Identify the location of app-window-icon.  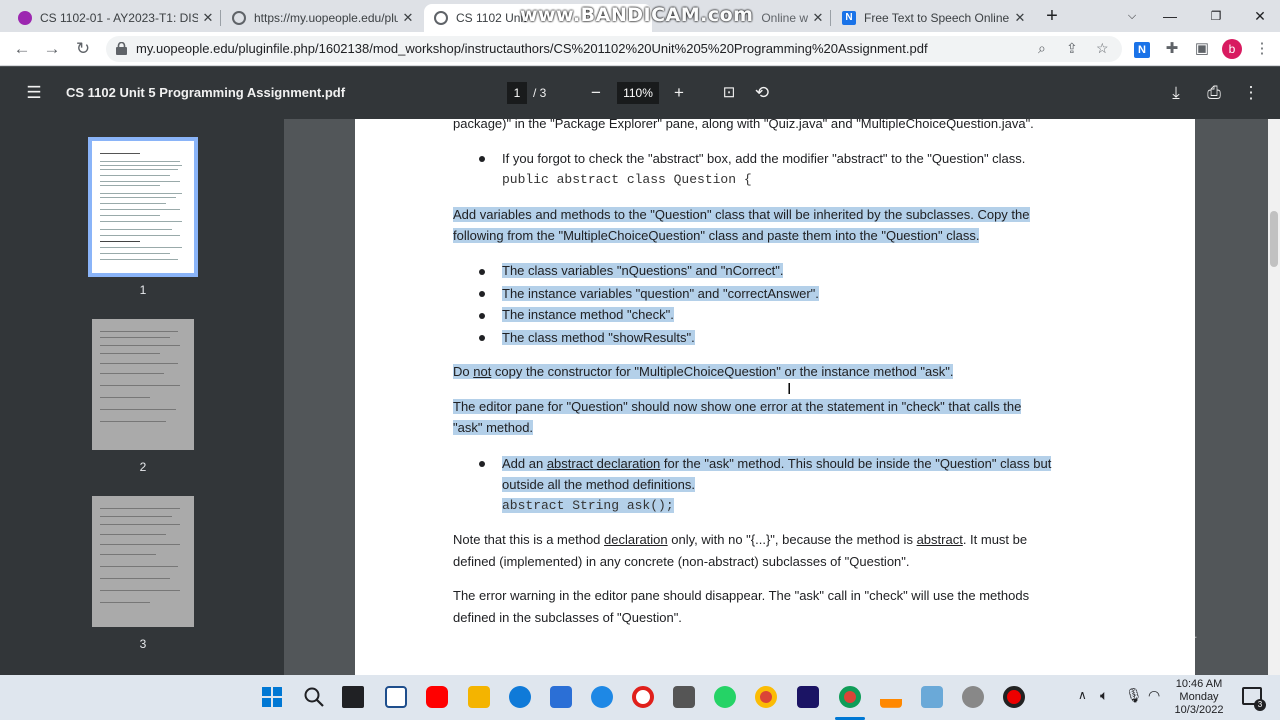
(396, 697).